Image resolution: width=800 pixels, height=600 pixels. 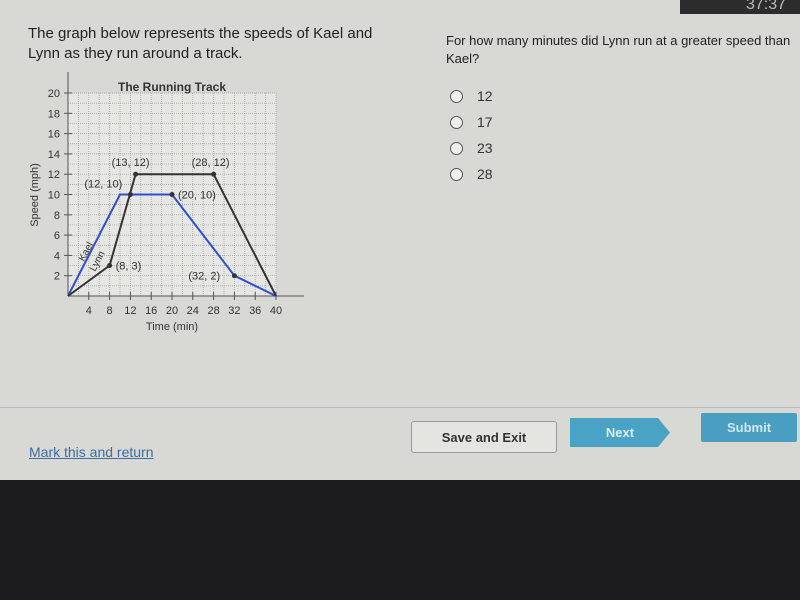 I want to click on y-tick-label: 16, so click(x=54, y=135).